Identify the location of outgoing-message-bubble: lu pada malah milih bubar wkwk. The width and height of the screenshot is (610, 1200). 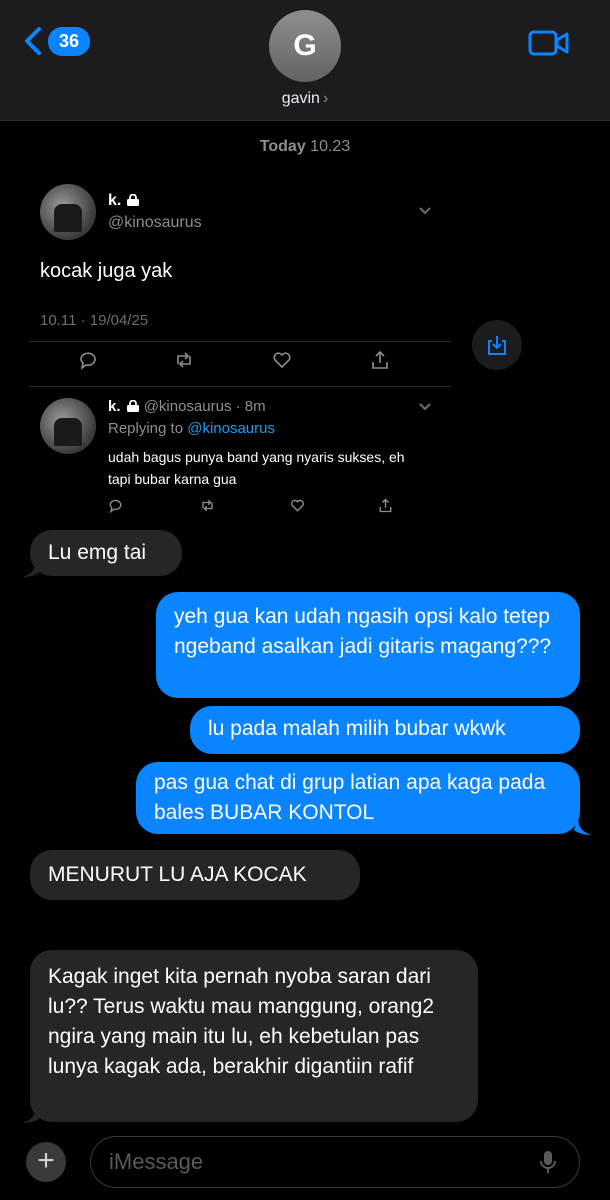
(385, 730).